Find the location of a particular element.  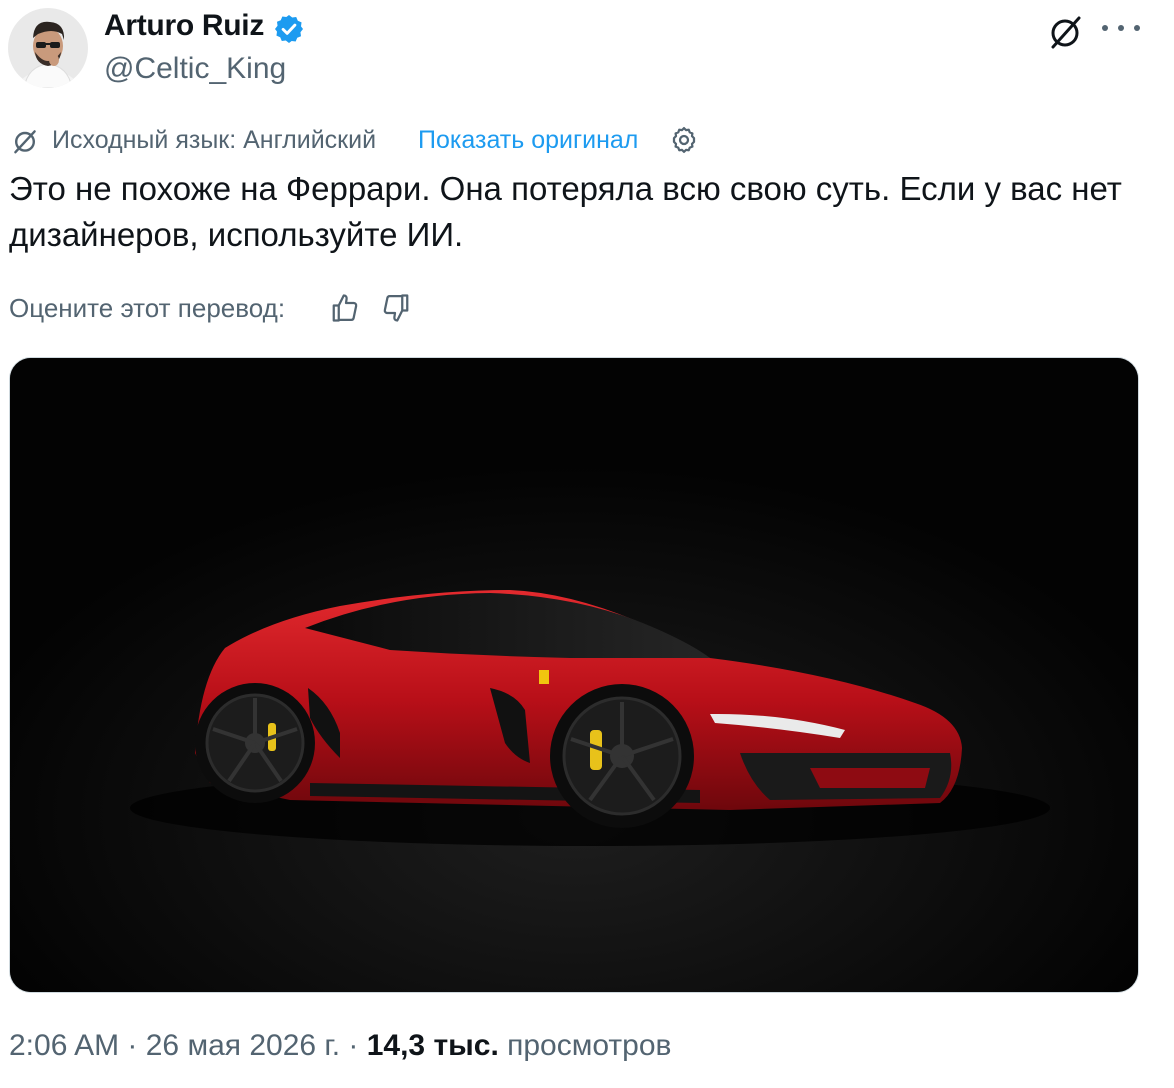

gear-icon is located at coordinates (684, 140).